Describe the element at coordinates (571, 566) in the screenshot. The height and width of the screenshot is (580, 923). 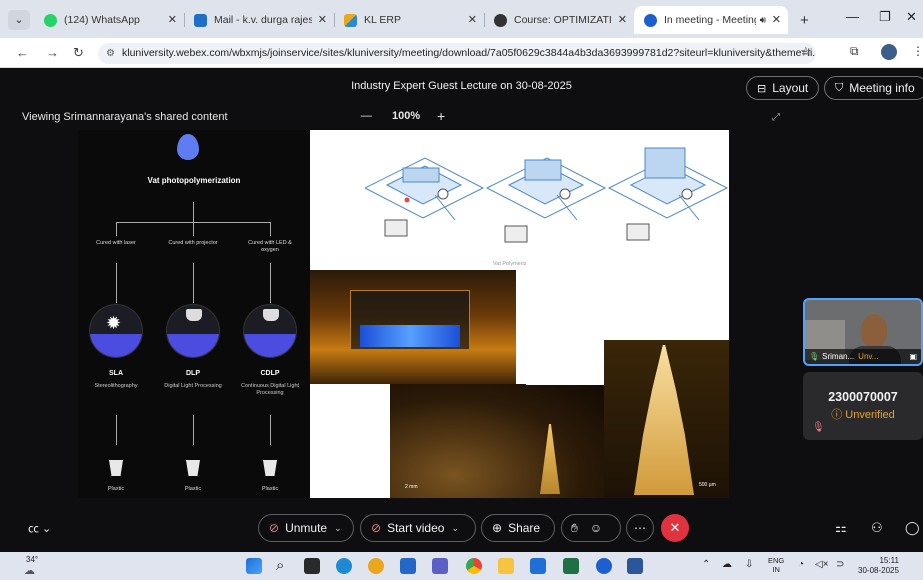
I see `excel-icon` at that location.